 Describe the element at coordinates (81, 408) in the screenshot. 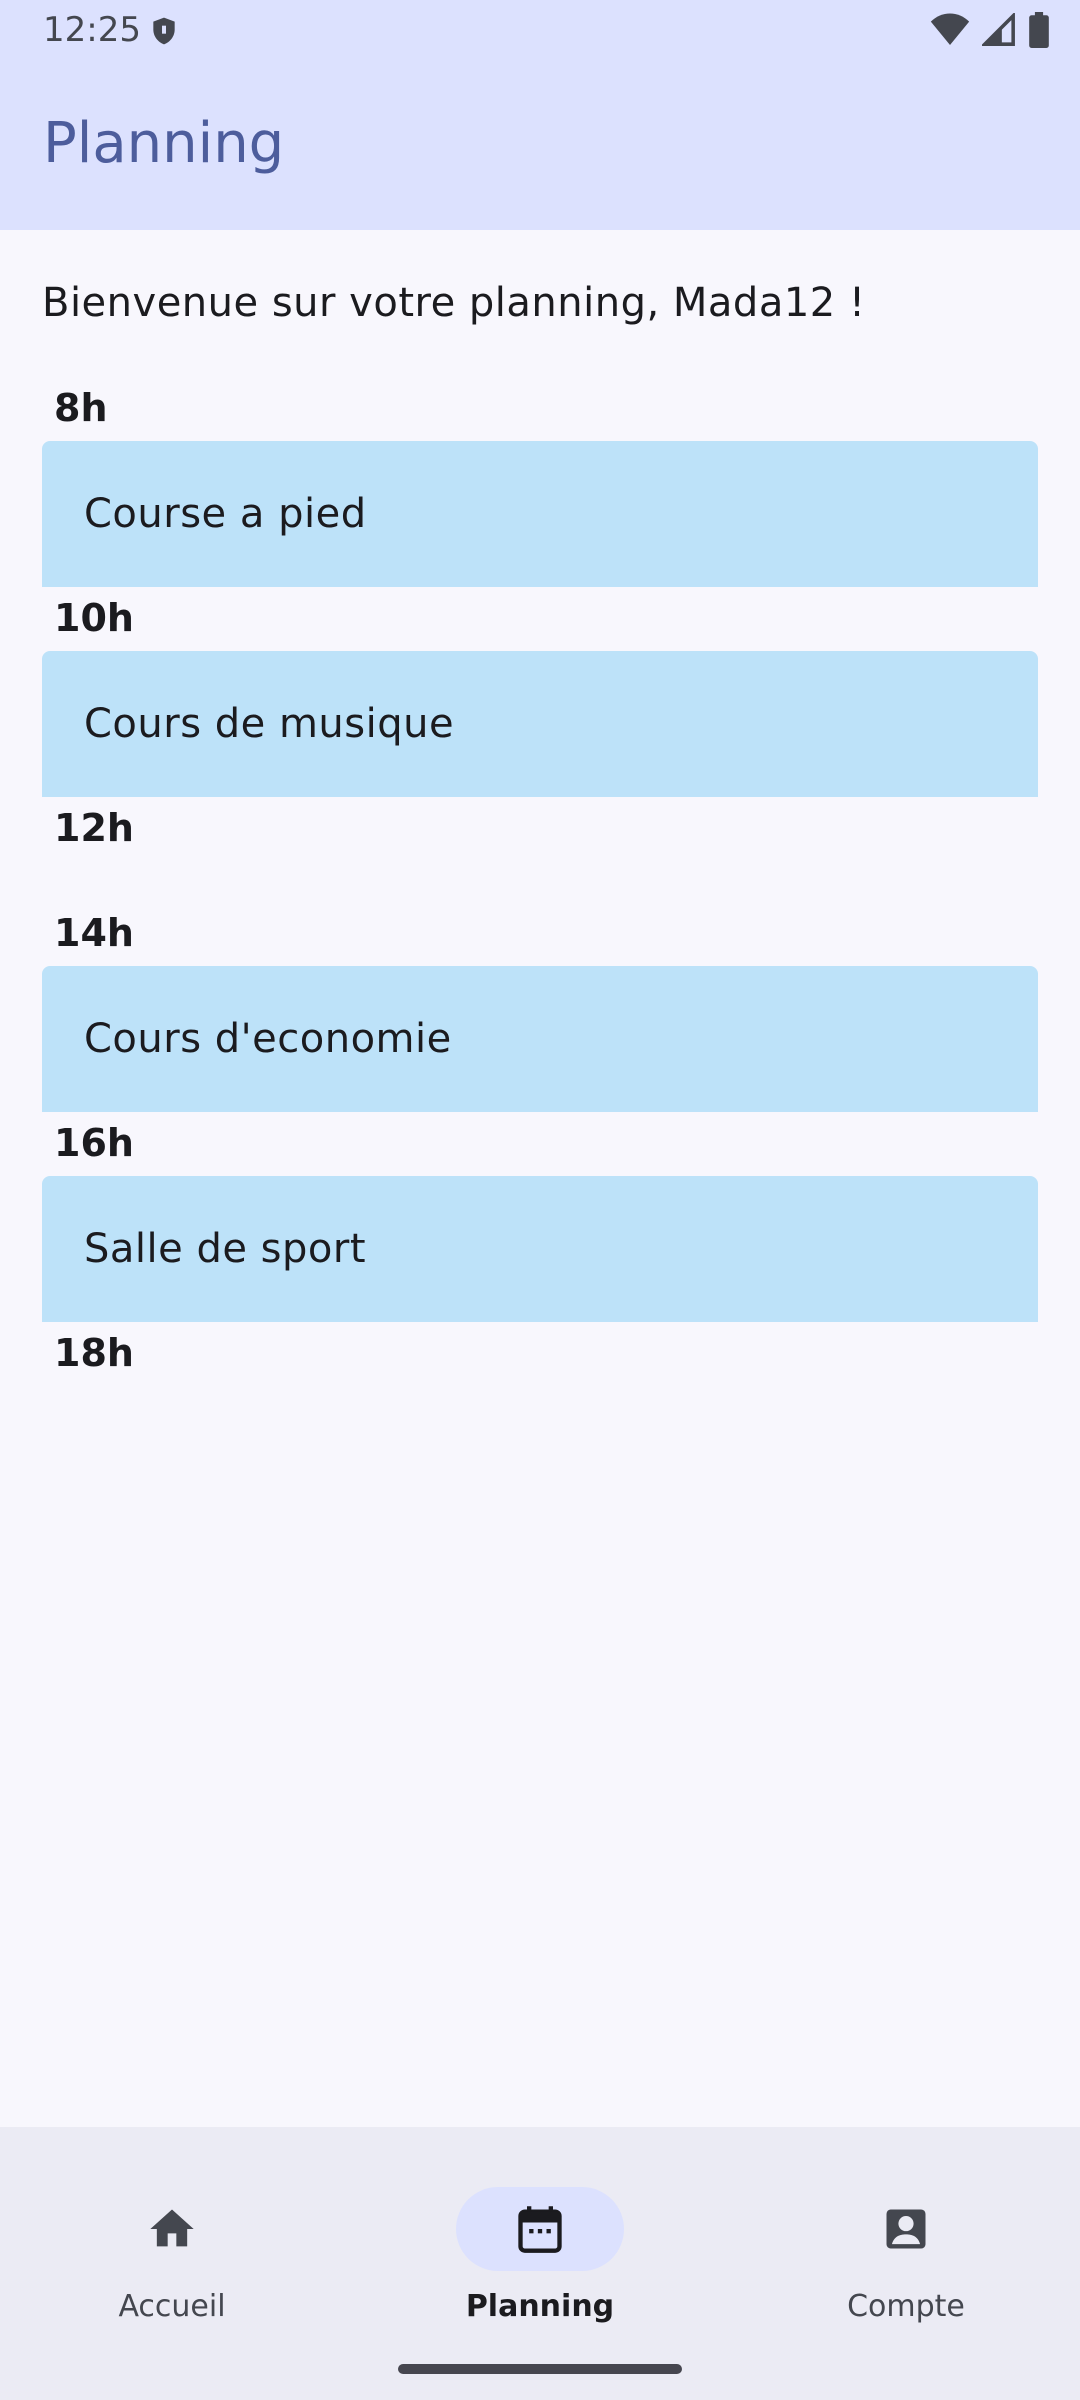

I see `hour-label: 8h` at that location.